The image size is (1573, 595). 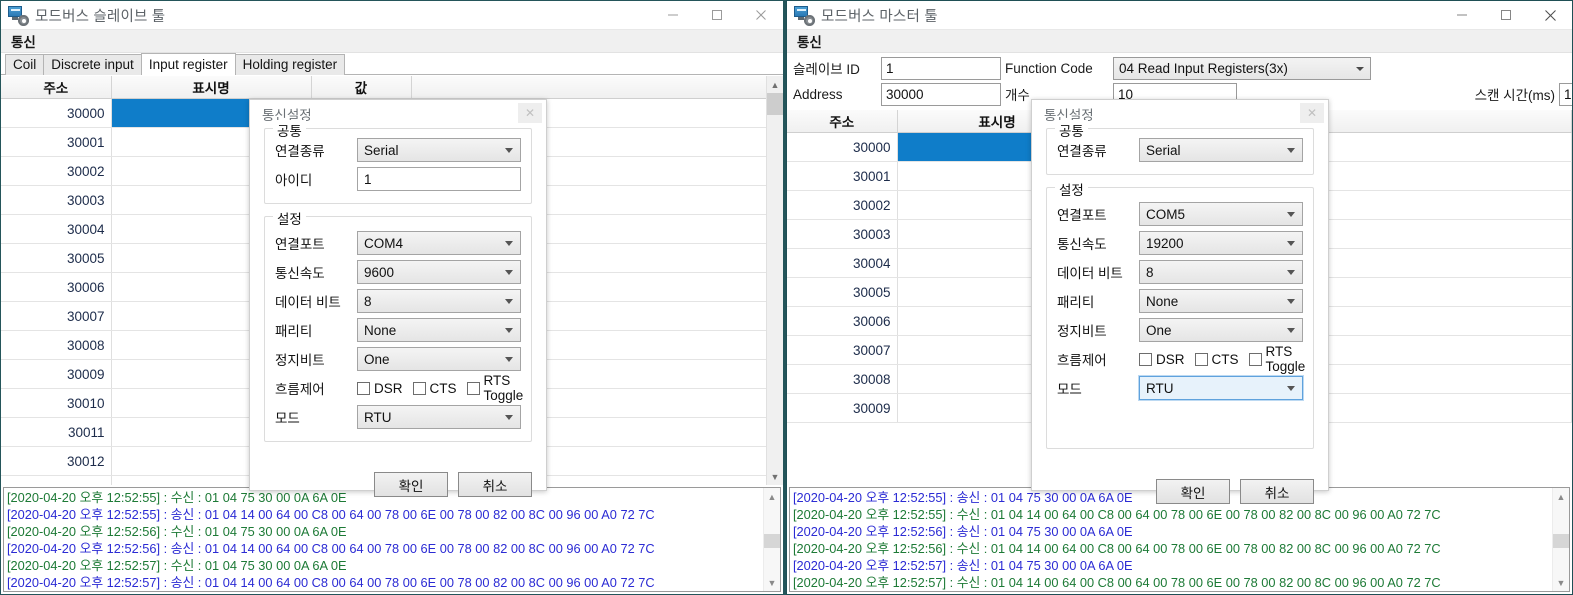 What do you see at coordinates (775, 84) in the screenshot?
I see `scroll-up-icon: ▲` at bounding box center [775, 84].